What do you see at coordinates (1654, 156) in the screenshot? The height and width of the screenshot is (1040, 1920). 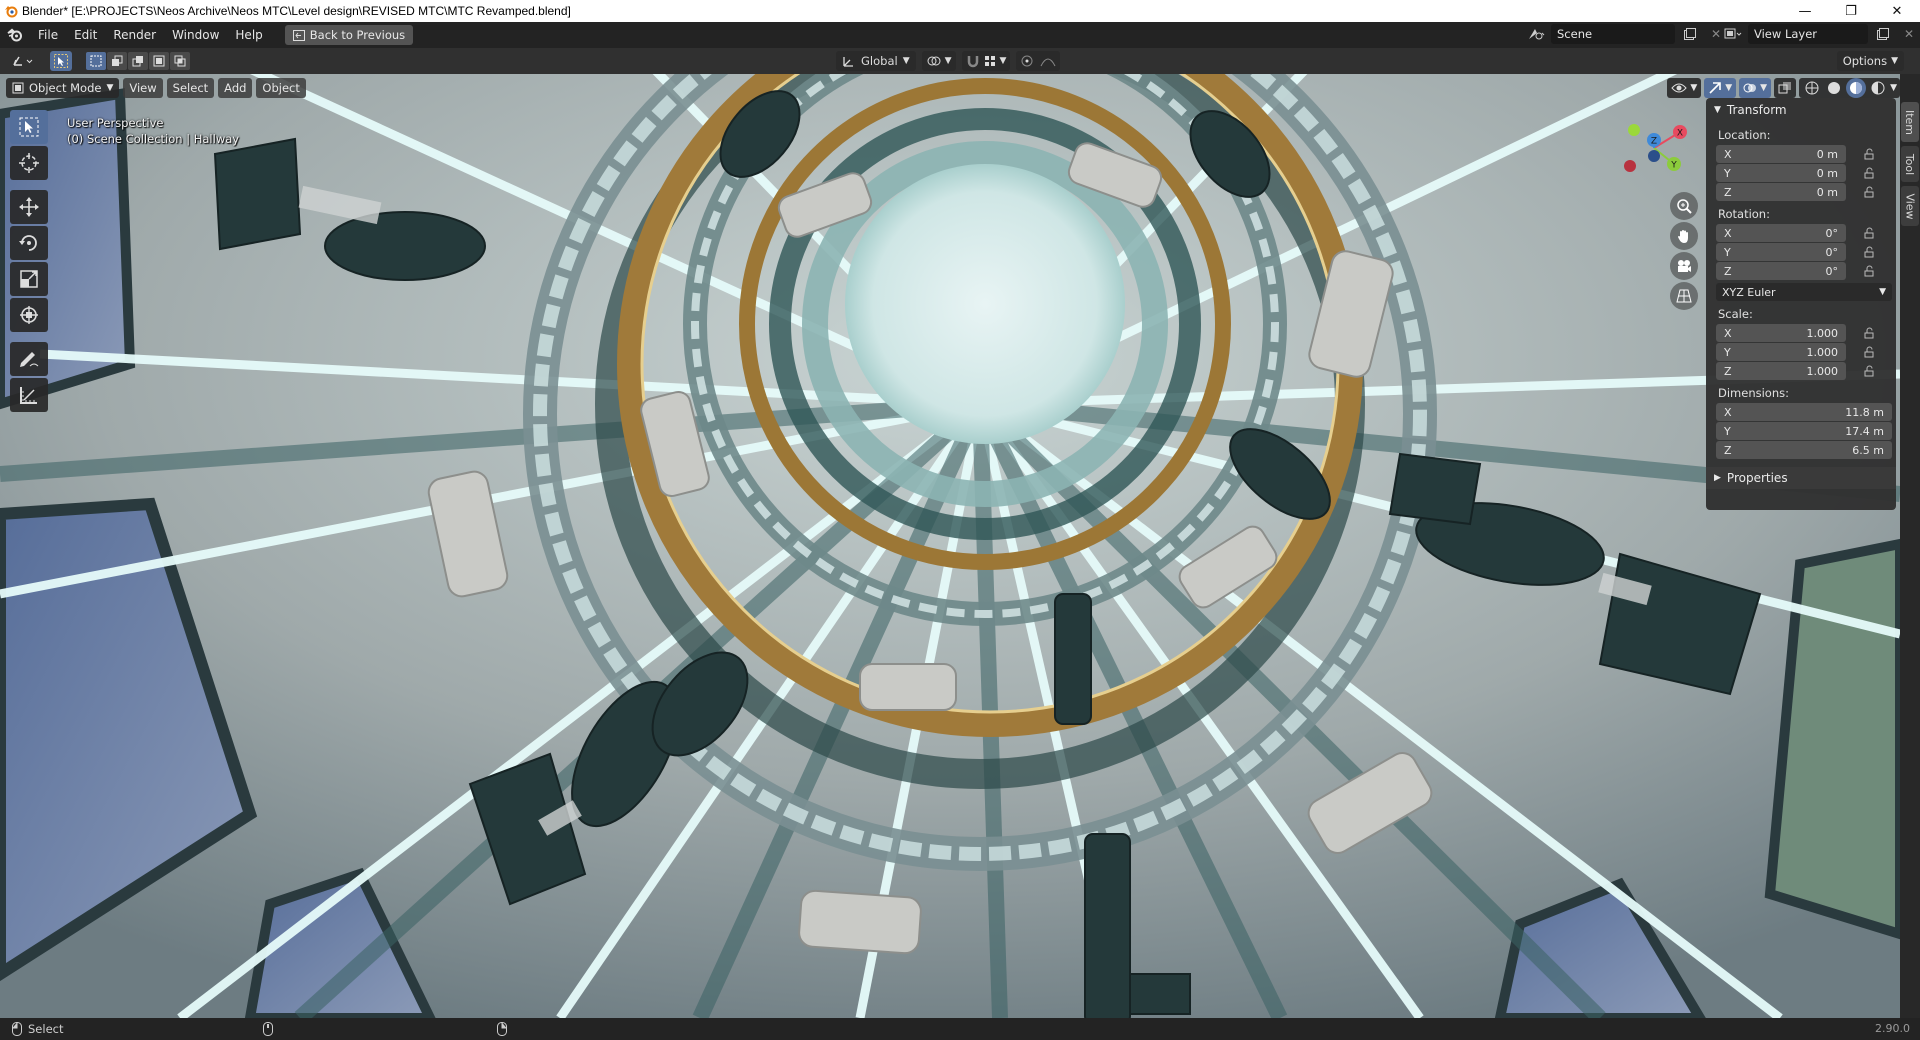 I see `gizmo-neg-z` at bounding box center [1654, 156].